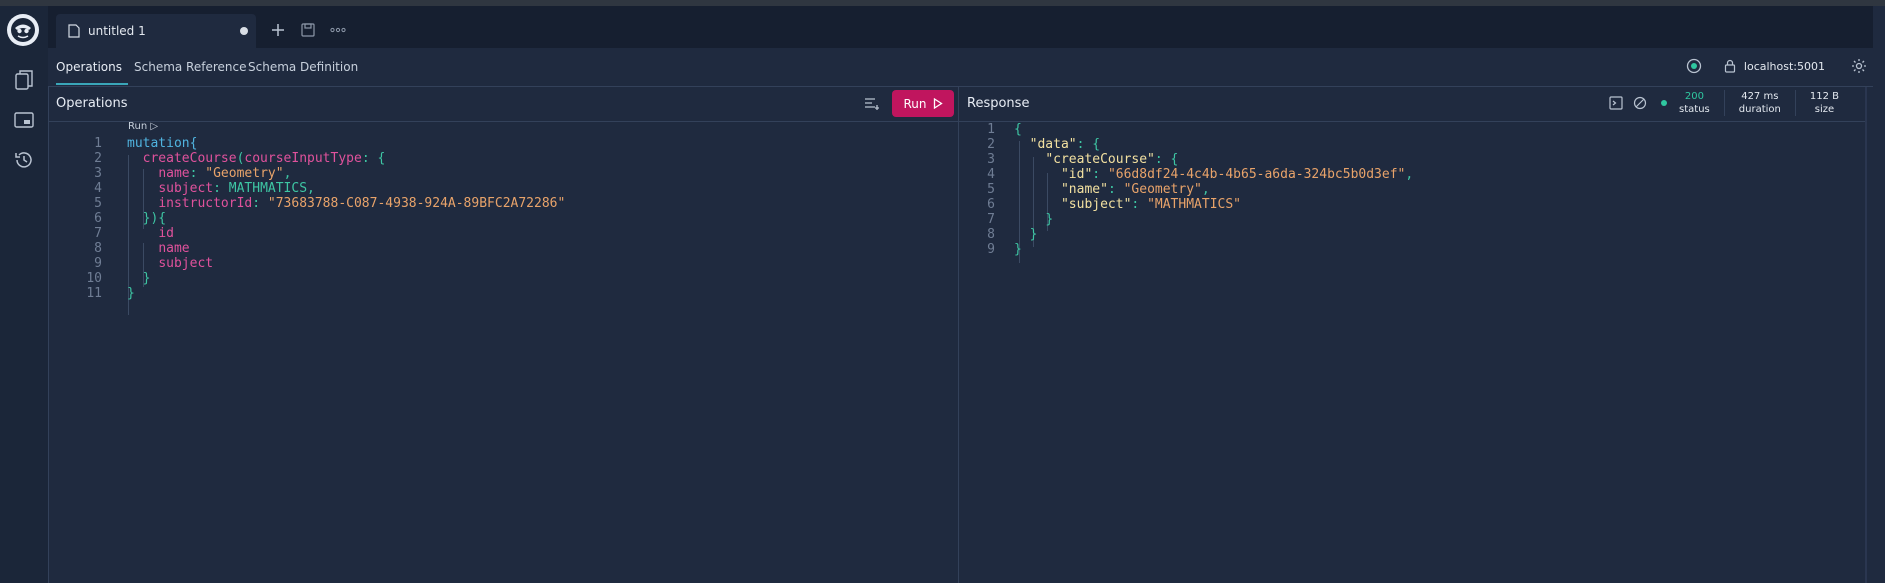  Describe the element at coordinates (1784, 66) in the screenshot. I see `endpoint-url: localhost:5001` at that location.